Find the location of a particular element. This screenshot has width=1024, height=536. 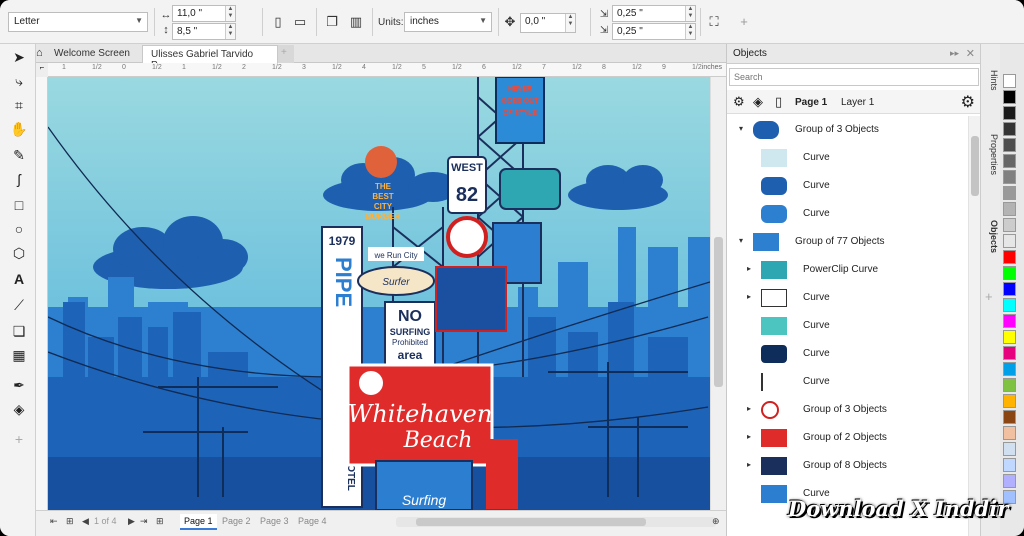

bleed-button: ⛶ is located at coordinates (714, 22).